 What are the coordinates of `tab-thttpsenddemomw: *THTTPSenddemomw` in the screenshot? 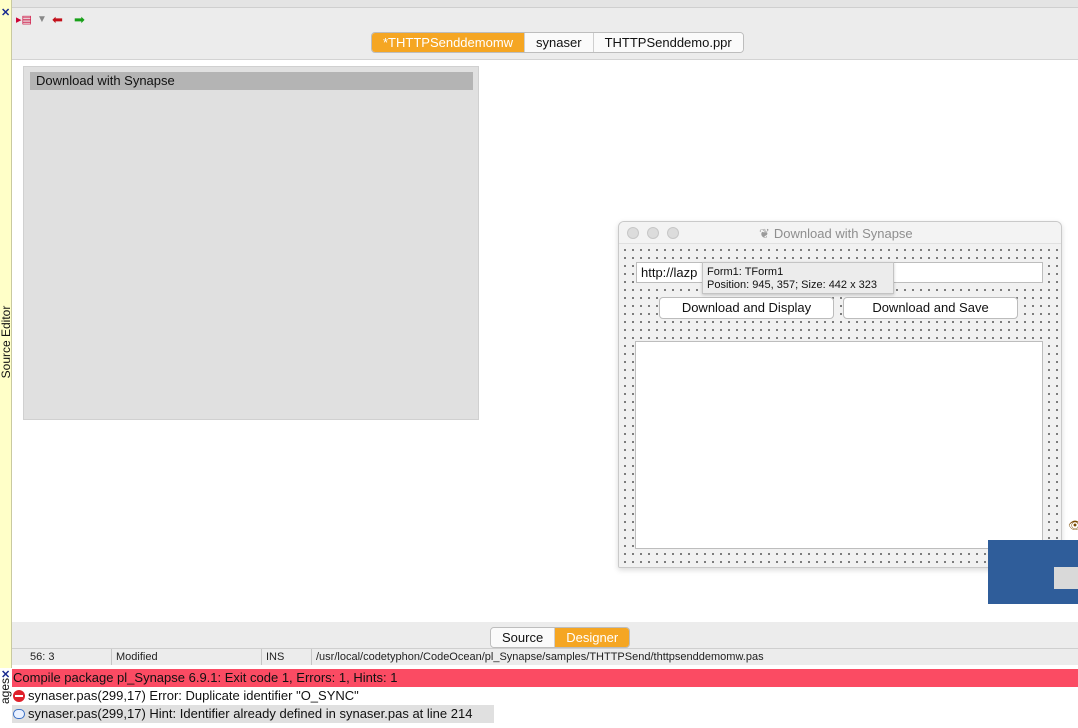 It's located at (449, 42).